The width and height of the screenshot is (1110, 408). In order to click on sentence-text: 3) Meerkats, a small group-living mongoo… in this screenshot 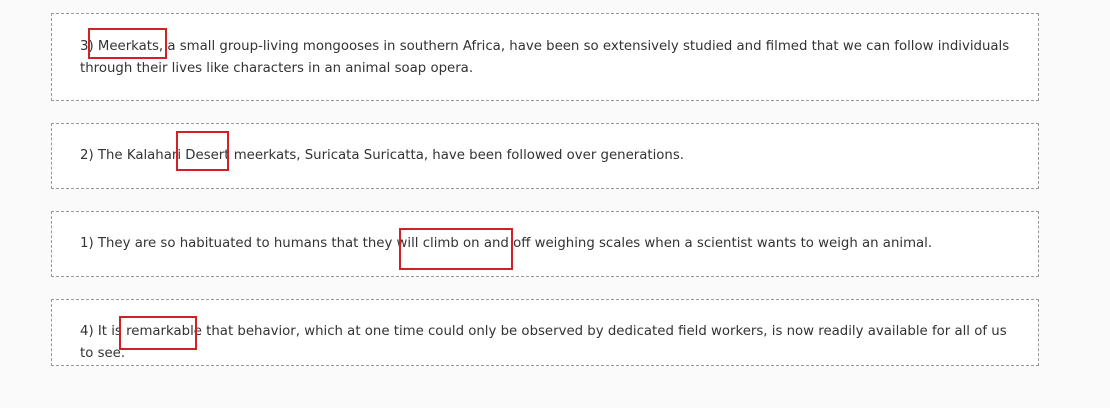, I will do `click(545, 57)`.